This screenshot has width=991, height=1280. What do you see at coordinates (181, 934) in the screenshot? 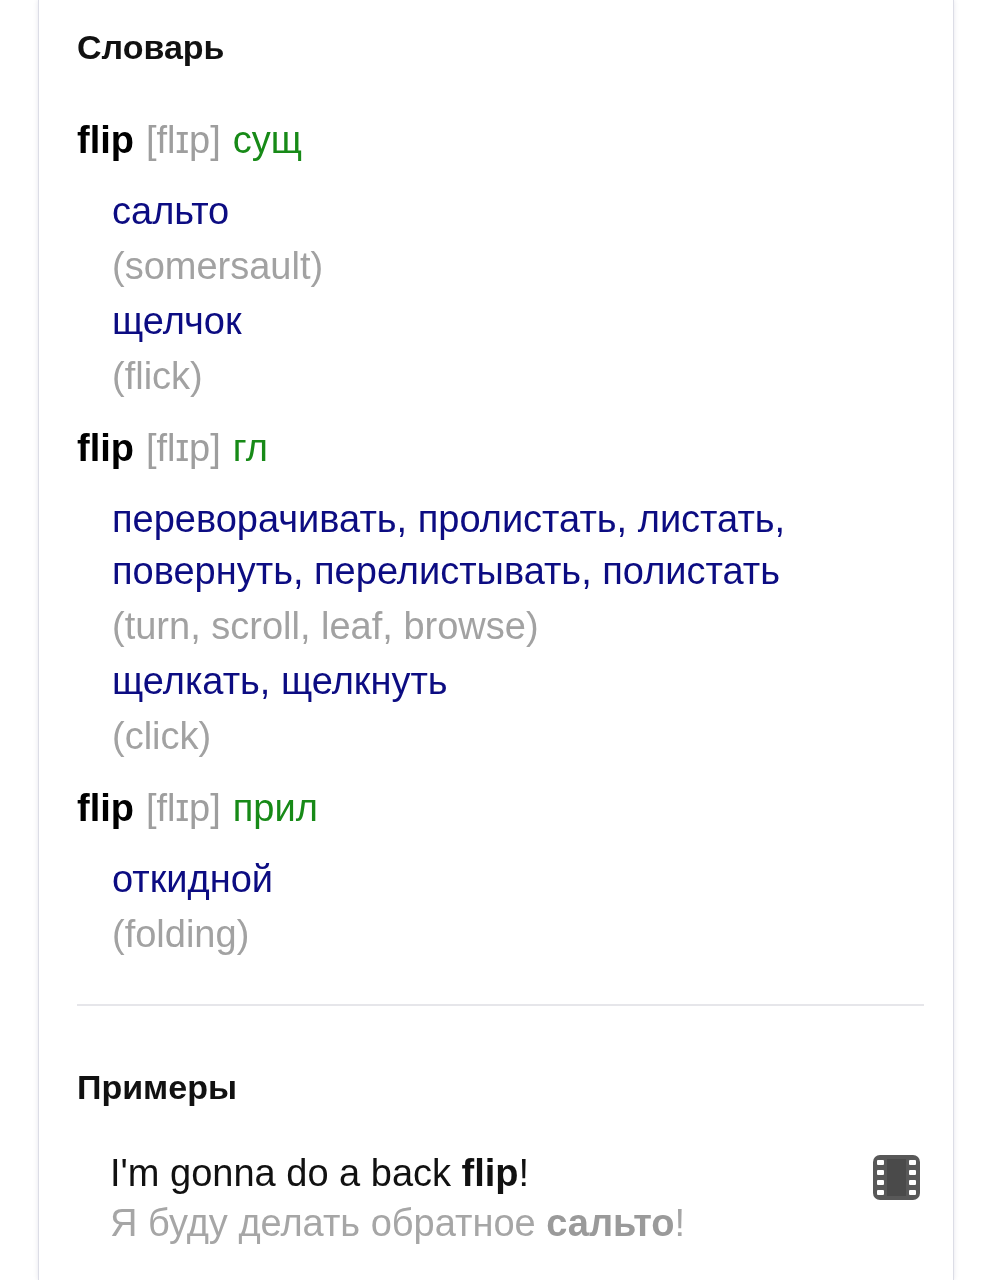
I see `back-translation: (folding)` at bounding box center [181, 934].